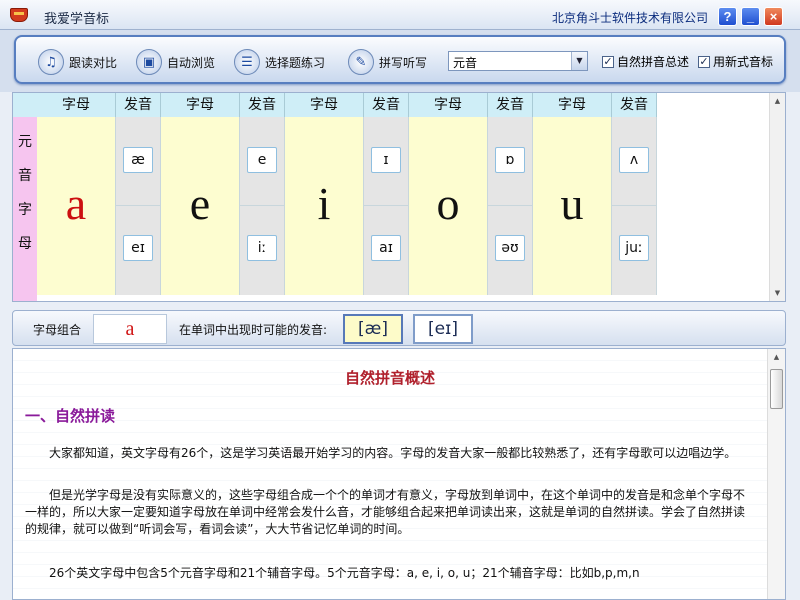  What do you see at coordinates (25, 244) in the screenshot?
I see `side-label-char: 母` at bounding box center [25, 244].